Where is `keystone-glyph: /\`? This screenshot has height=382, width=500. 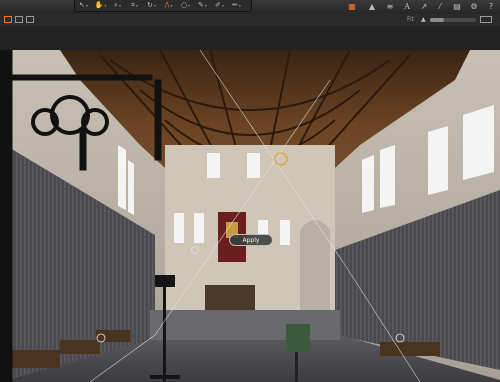
keystone-glyph: /\ is located at coordinates (167, 5).